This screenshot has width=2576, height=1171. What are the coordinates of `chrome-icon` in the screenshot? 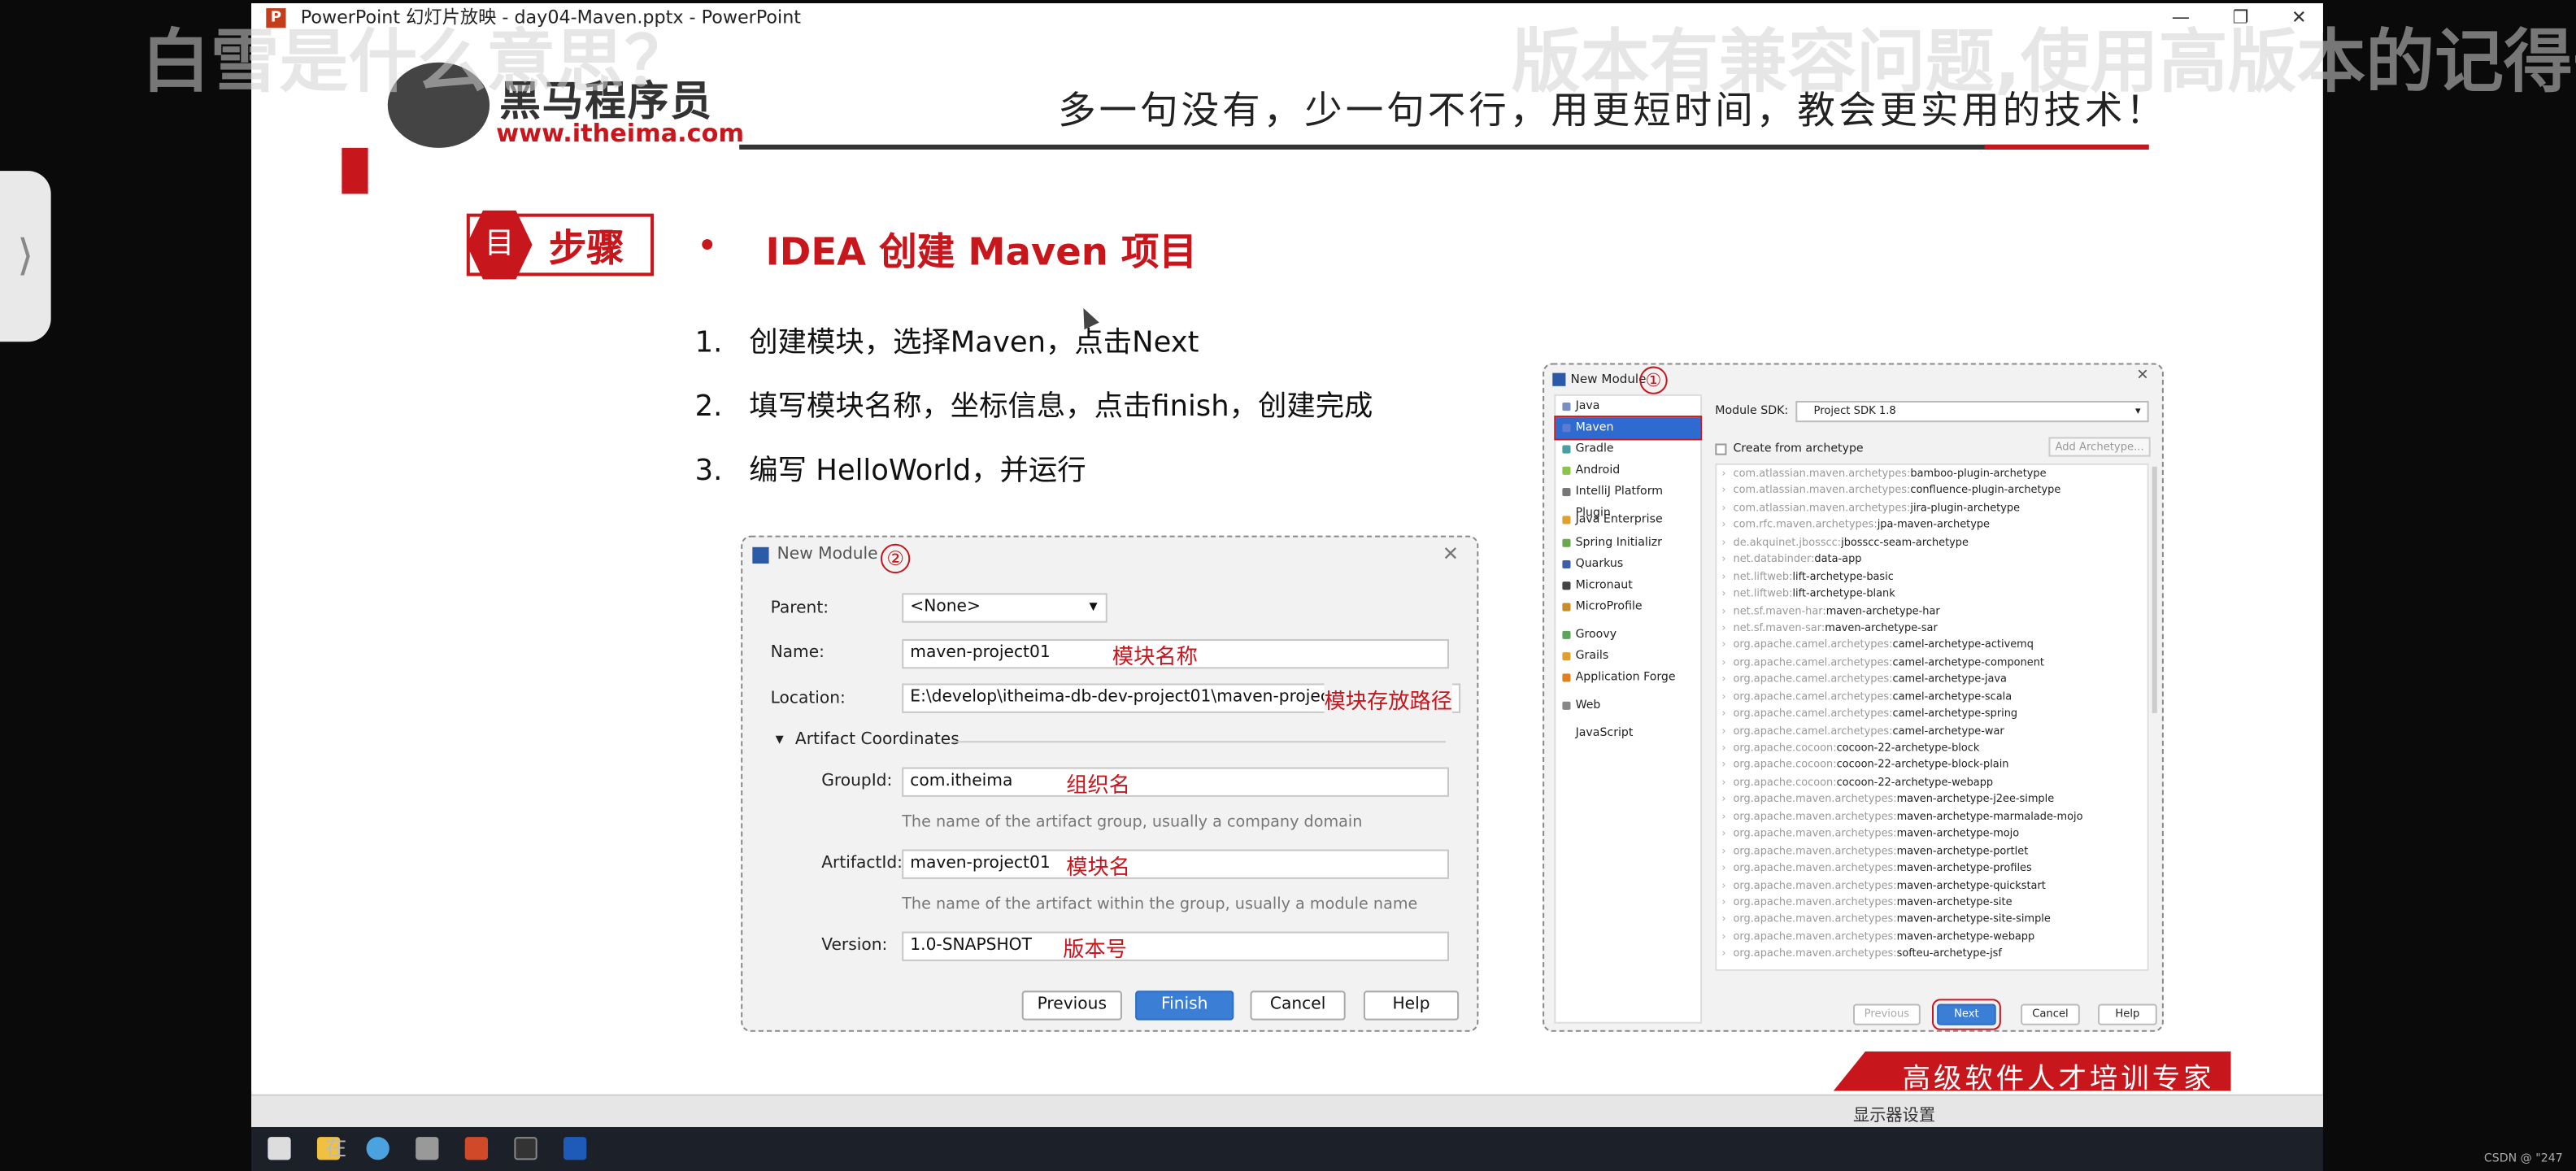 It's located at (378, 1148).